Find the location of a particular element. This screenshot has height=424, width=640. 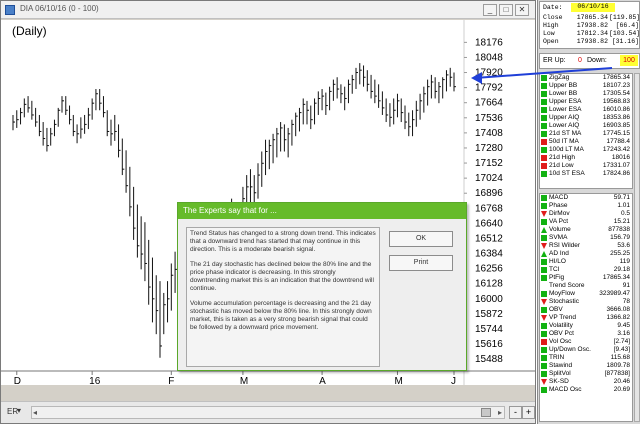

indicator-name: HI/LO is located at coordinates (557, 261).